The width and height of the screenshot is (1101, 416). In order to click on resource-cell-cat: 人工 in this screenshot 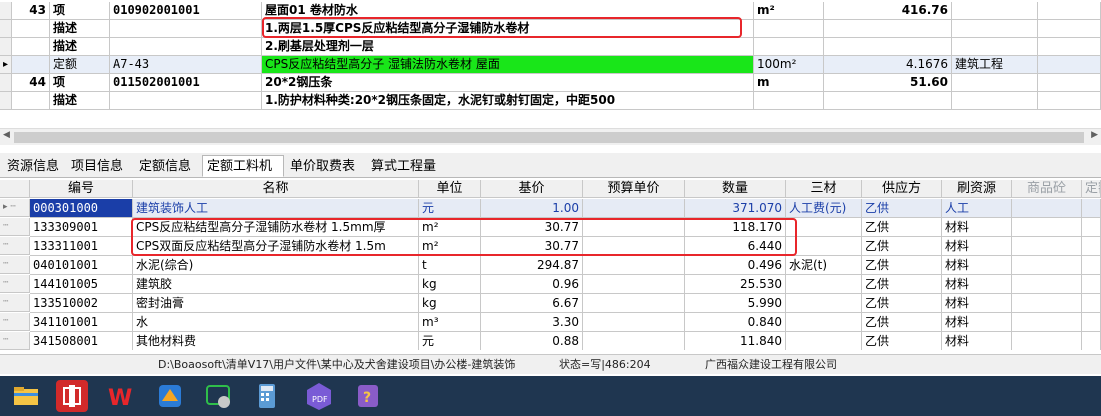, I will do `click(977, 208)`.